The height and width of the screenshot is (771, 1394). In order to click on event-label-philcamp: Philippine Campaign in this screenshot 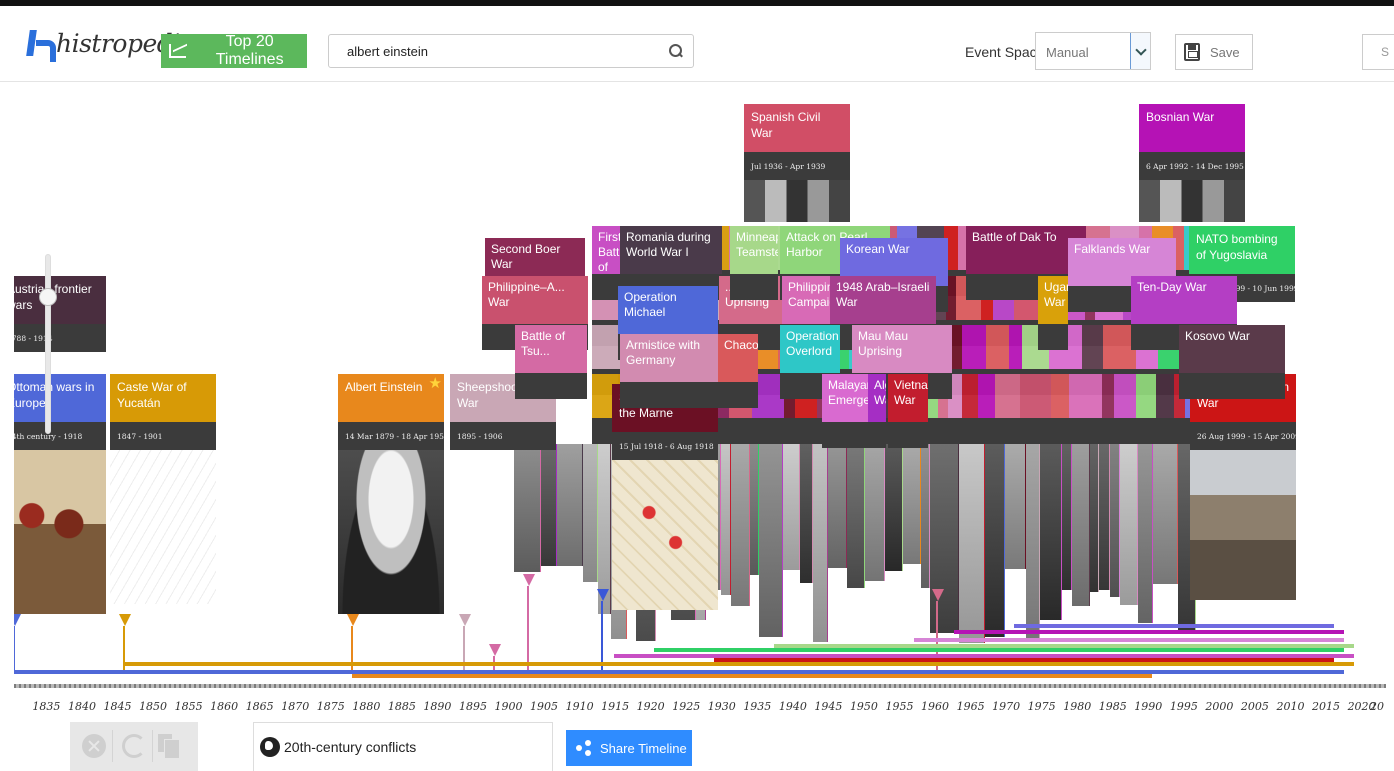, I will do `click(806, 300)`.